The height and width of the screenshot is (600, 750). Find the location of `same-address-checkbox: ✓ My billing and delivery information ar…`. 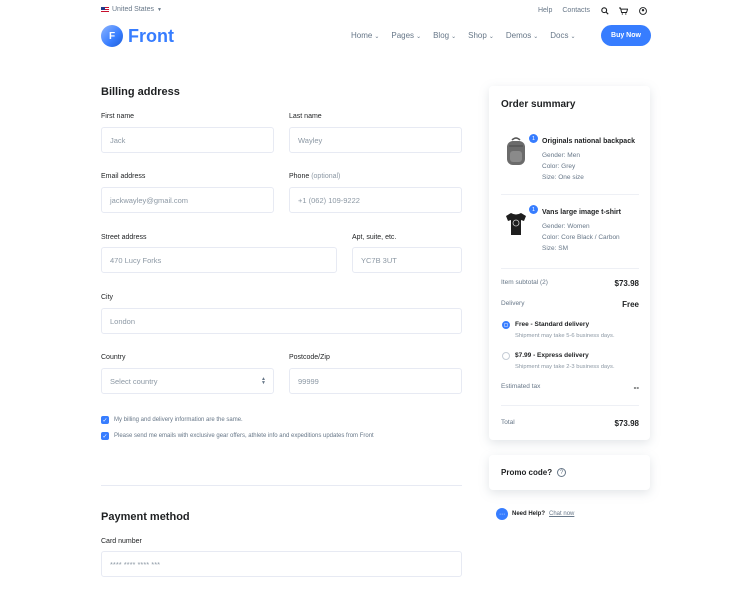

same-address-checkbox: ✓ My billing and delivery information ar… is located at coordinates (172, 420).